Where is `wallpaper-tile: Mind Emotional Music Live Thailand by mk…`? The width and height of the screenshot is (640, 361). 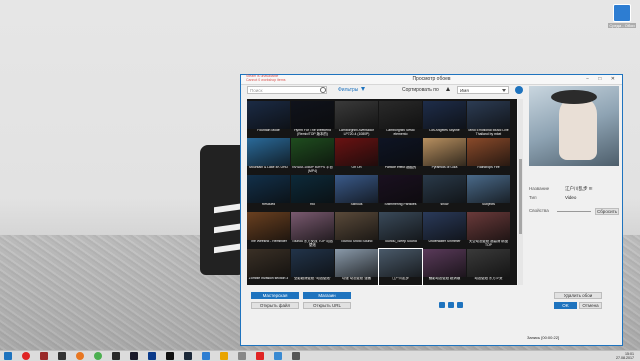 wallpaper-tile: Mind Emotional Music Live Thailand by mk… is located at coordinates (488, 119).